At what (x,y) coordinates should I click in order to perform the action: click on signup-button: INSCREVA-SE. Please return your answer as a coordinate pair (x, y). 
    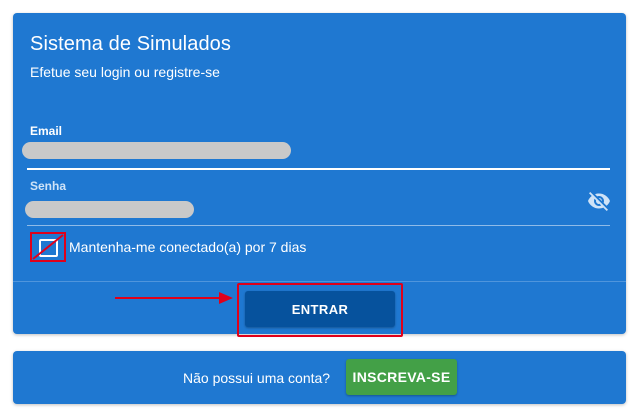
    Looking at the image, I should click on (401, 377).